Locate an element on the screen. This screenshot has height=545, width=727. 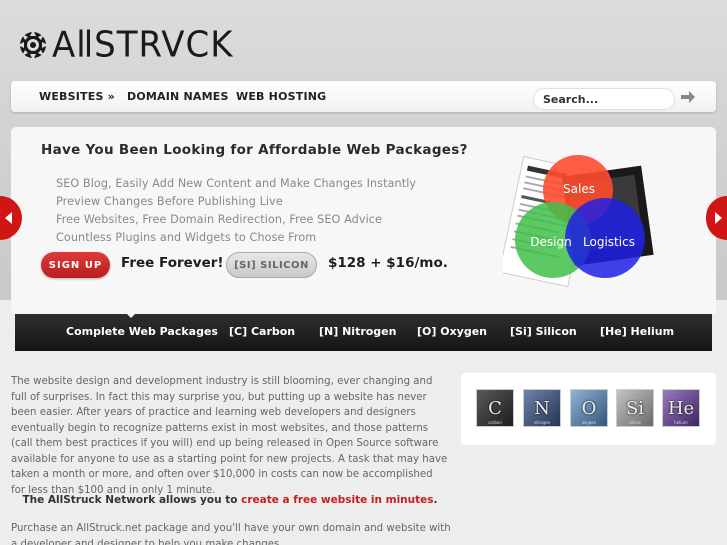
venn-logistics-label: Logistics is located at coordinates (609, 242).